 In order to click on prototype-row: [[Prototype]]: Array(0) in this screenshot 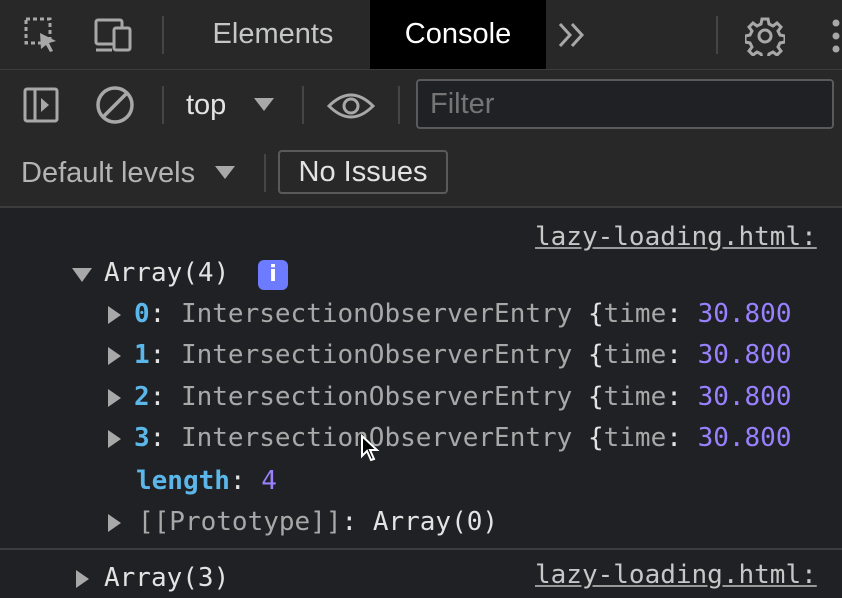, I will do `click(318, 522)`.